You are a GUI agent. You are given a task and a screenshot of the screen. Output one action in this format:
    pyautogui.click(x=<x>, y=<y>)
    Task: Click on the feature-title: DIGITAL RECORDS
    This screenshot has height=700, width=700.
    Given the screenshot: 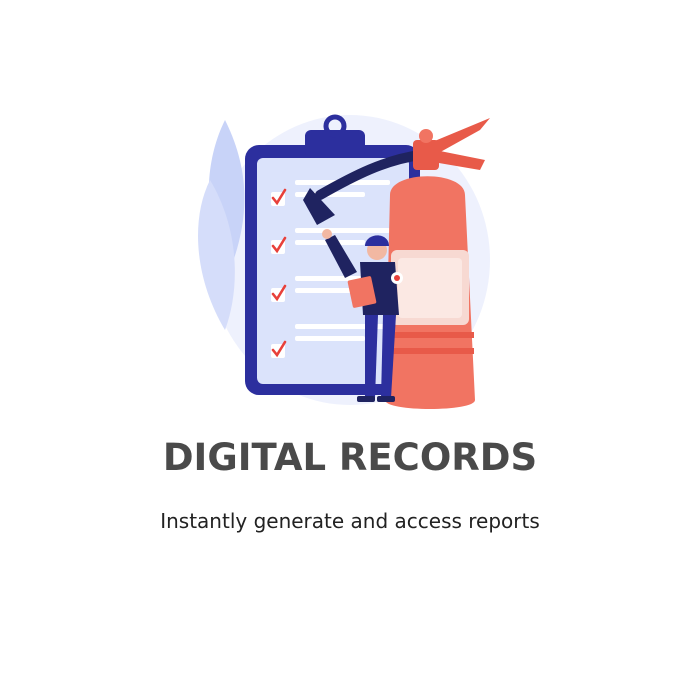 What is the action you would take?
    pyautogui.click(x=350, y=457)
    